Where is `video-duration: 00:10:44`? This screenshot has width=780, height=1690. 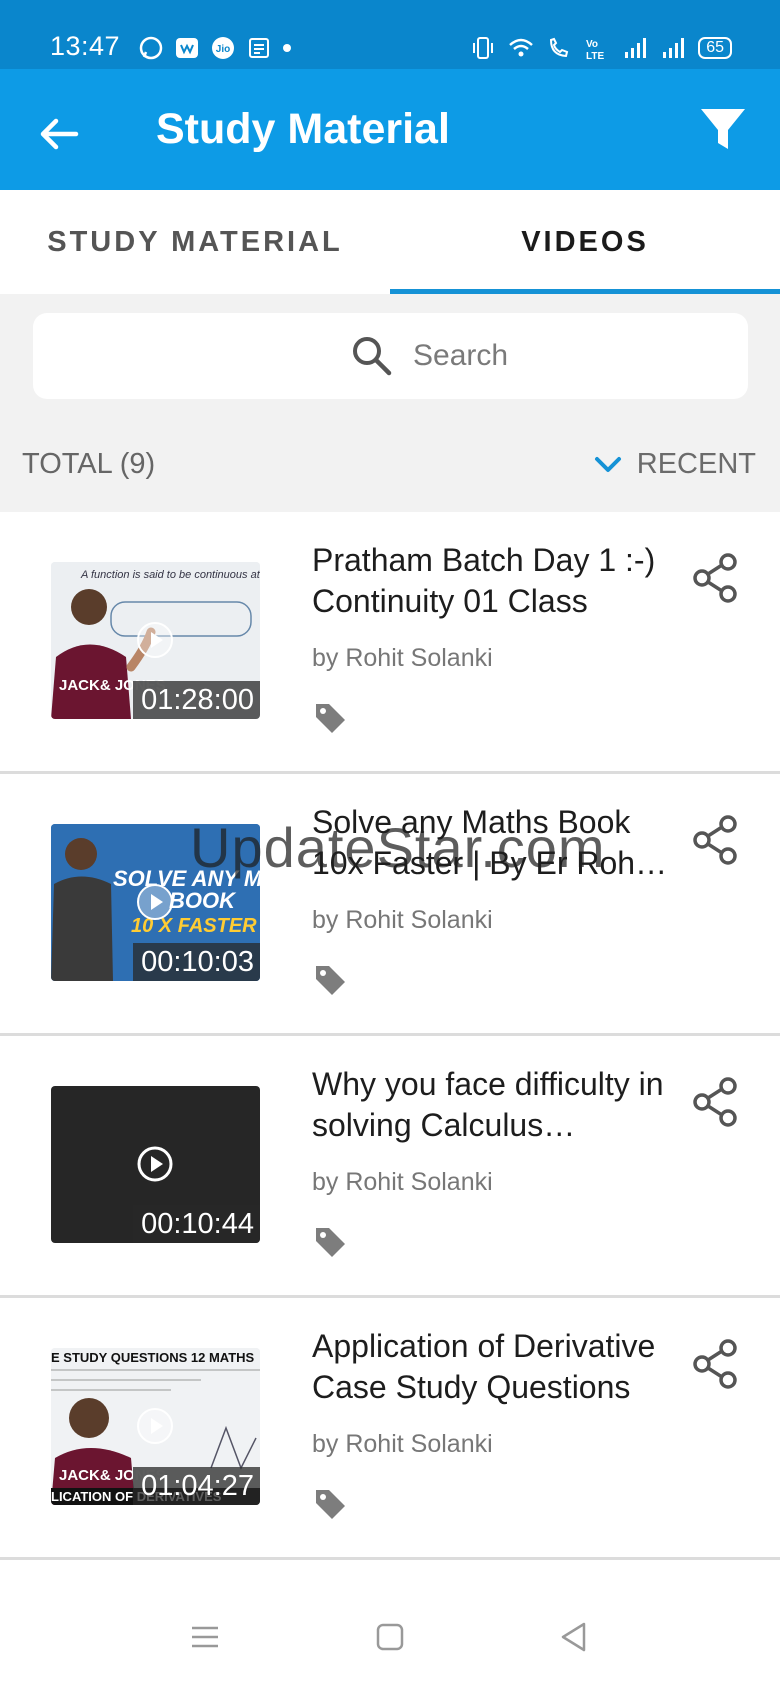 video-duration: 00:10:44 is located at coordinates (196, 1224).